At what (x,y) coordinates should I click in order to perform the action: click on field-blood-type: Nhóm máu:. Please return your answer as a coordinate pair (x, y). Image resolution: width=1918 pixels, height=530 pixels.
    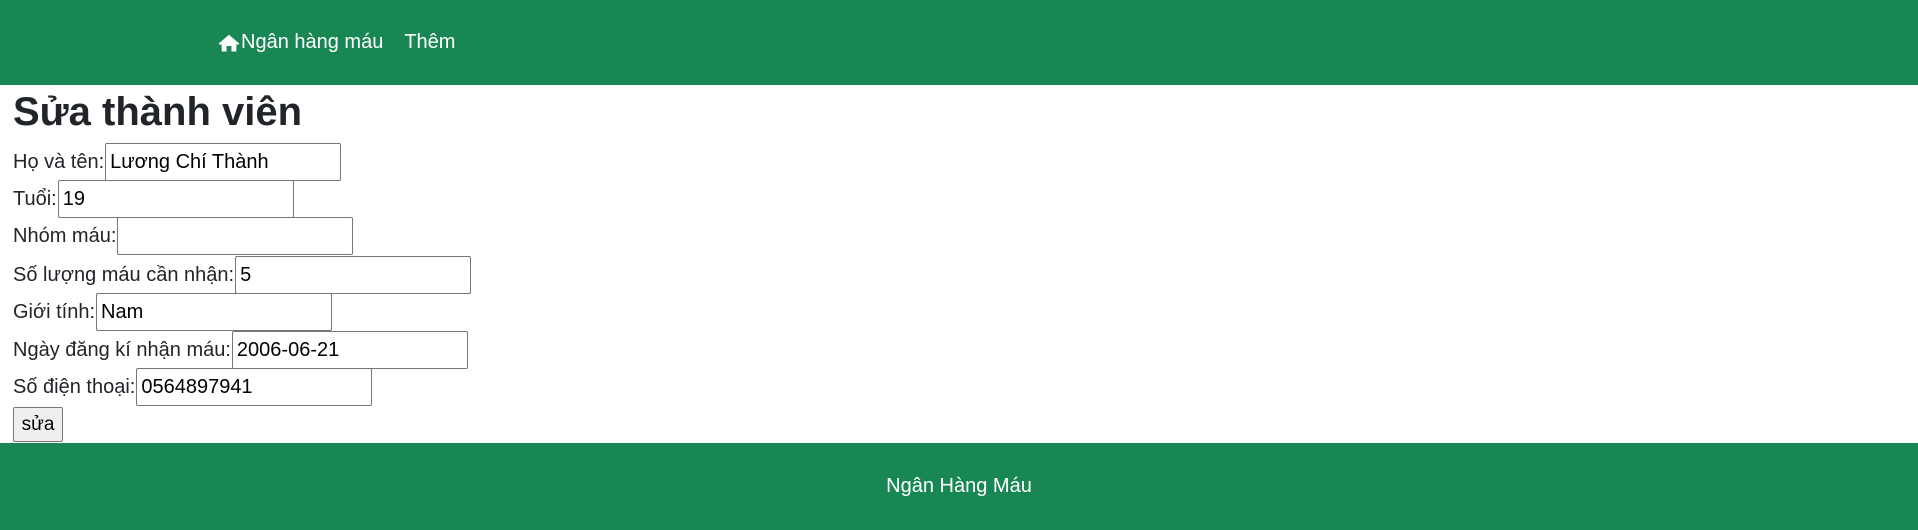
    Looking at the image, I should click on (183, 236).